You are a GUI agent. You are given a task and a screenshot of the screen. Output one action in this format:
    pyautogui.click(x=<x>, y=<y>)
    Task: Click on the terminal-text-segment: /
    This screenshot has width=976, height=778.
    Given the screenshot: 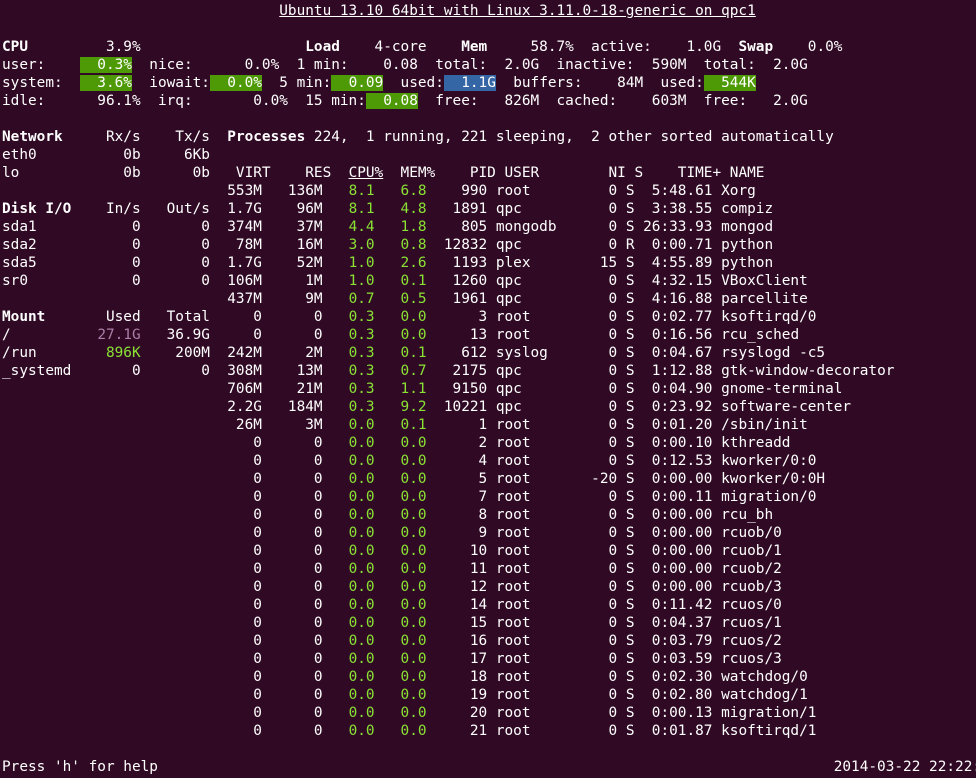 What is the action you would take?
    pyautogui.click(x=50, y=335)
    